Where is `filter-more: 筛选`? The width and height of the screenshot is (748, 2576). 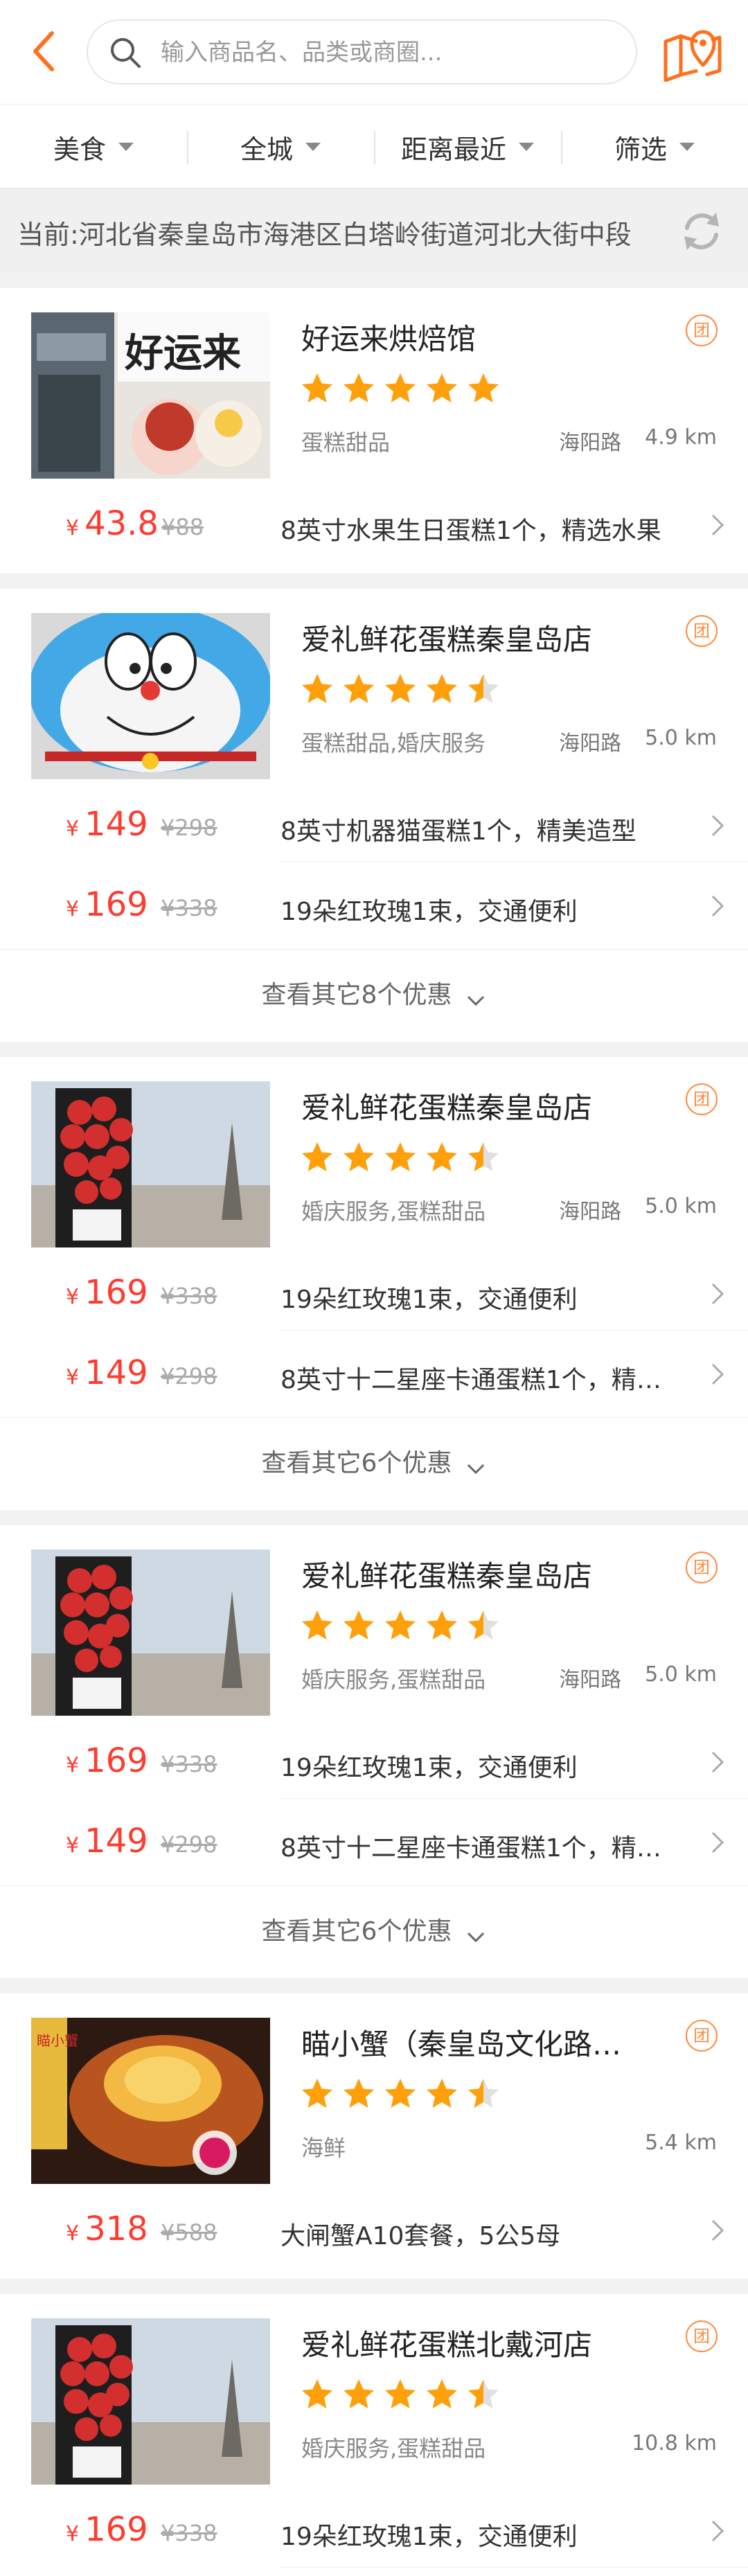 filter-more: 筛选 is located at coordinates (654, 147).